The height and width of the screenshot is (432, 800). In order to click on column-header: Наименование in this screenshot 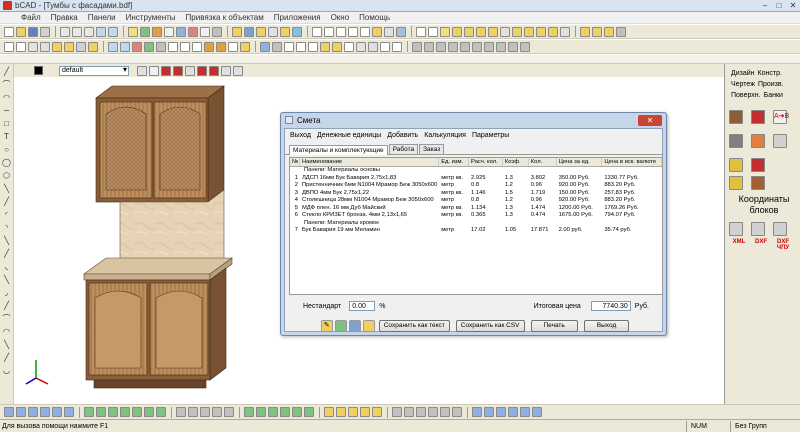, I will do `click(370, 162)`.